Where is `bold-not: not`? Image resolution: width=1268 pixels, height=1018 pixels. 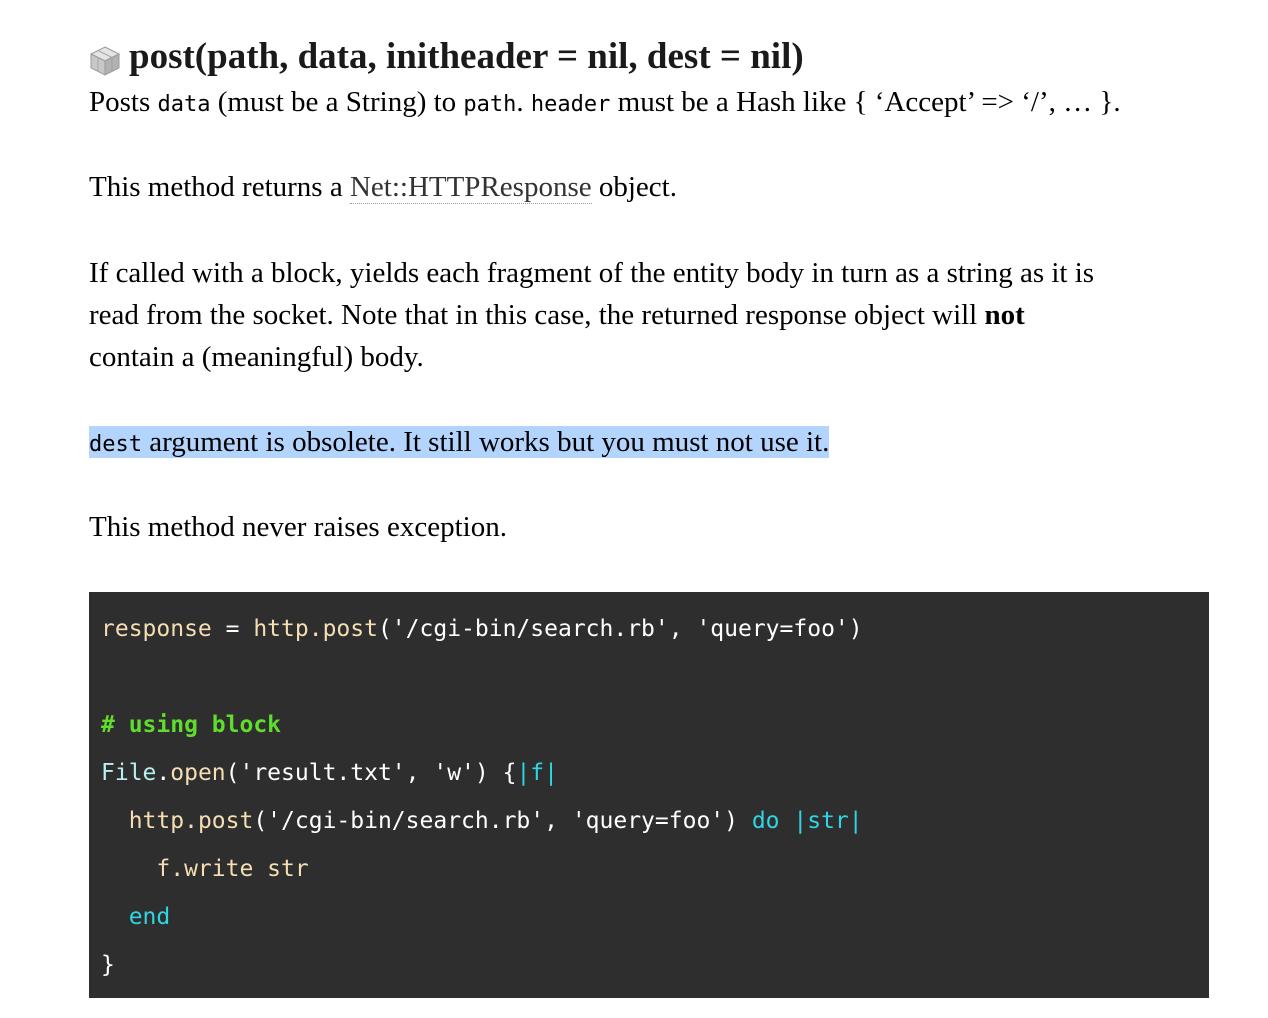
bold-not: not is located at coordinates (1004, 315).